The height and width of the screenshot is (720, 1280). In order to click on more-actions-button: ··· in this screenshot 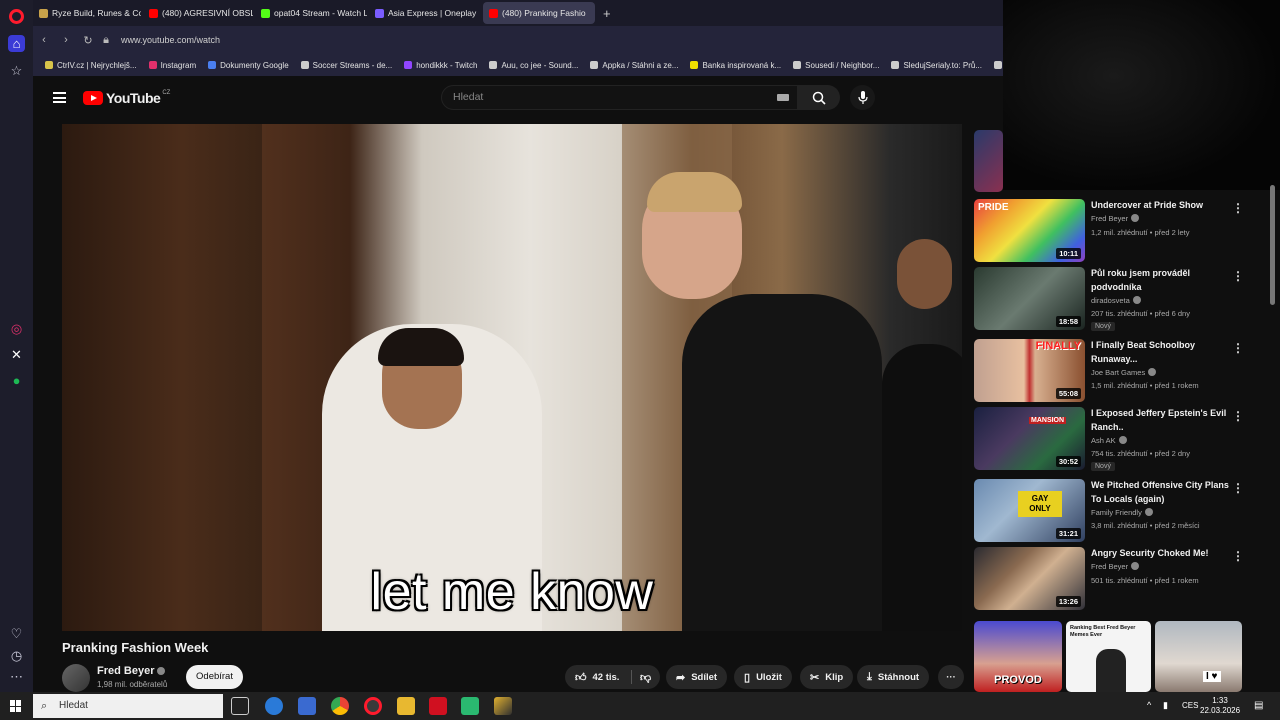, I will do `click(951, 677)`.